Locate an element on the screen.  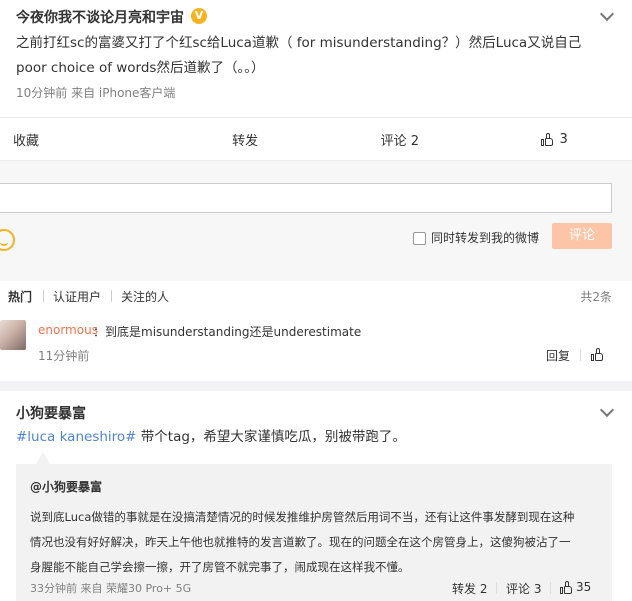
tab-following: 关注的人 is located at coordinates (145, 296).